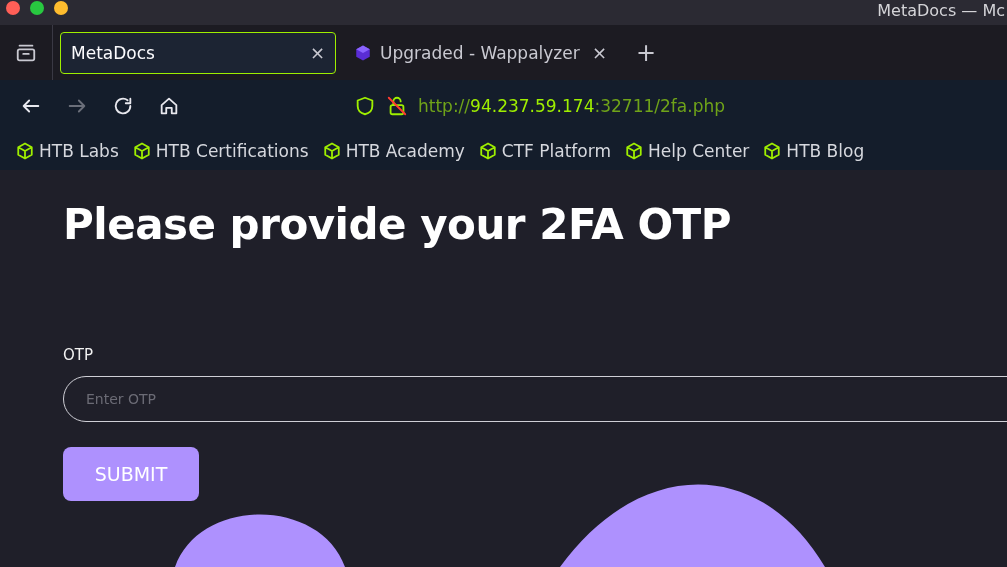 The image size is (1007, 567). I want to click on shield-icon, so click(365, 106).